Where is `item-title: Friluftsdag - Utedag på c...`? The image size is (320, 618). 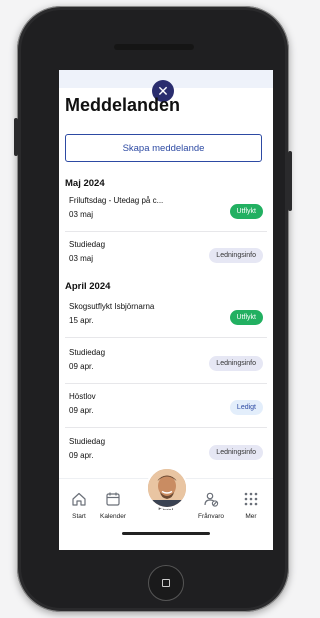 item-title: Friluftsdag - Utedag på c... is located at coordinates (116, 200).